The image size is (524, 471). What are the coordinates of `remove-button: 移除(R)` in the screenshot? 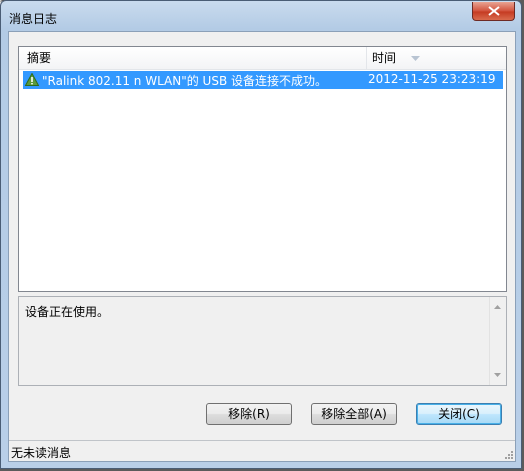 It's located at (249, 414).